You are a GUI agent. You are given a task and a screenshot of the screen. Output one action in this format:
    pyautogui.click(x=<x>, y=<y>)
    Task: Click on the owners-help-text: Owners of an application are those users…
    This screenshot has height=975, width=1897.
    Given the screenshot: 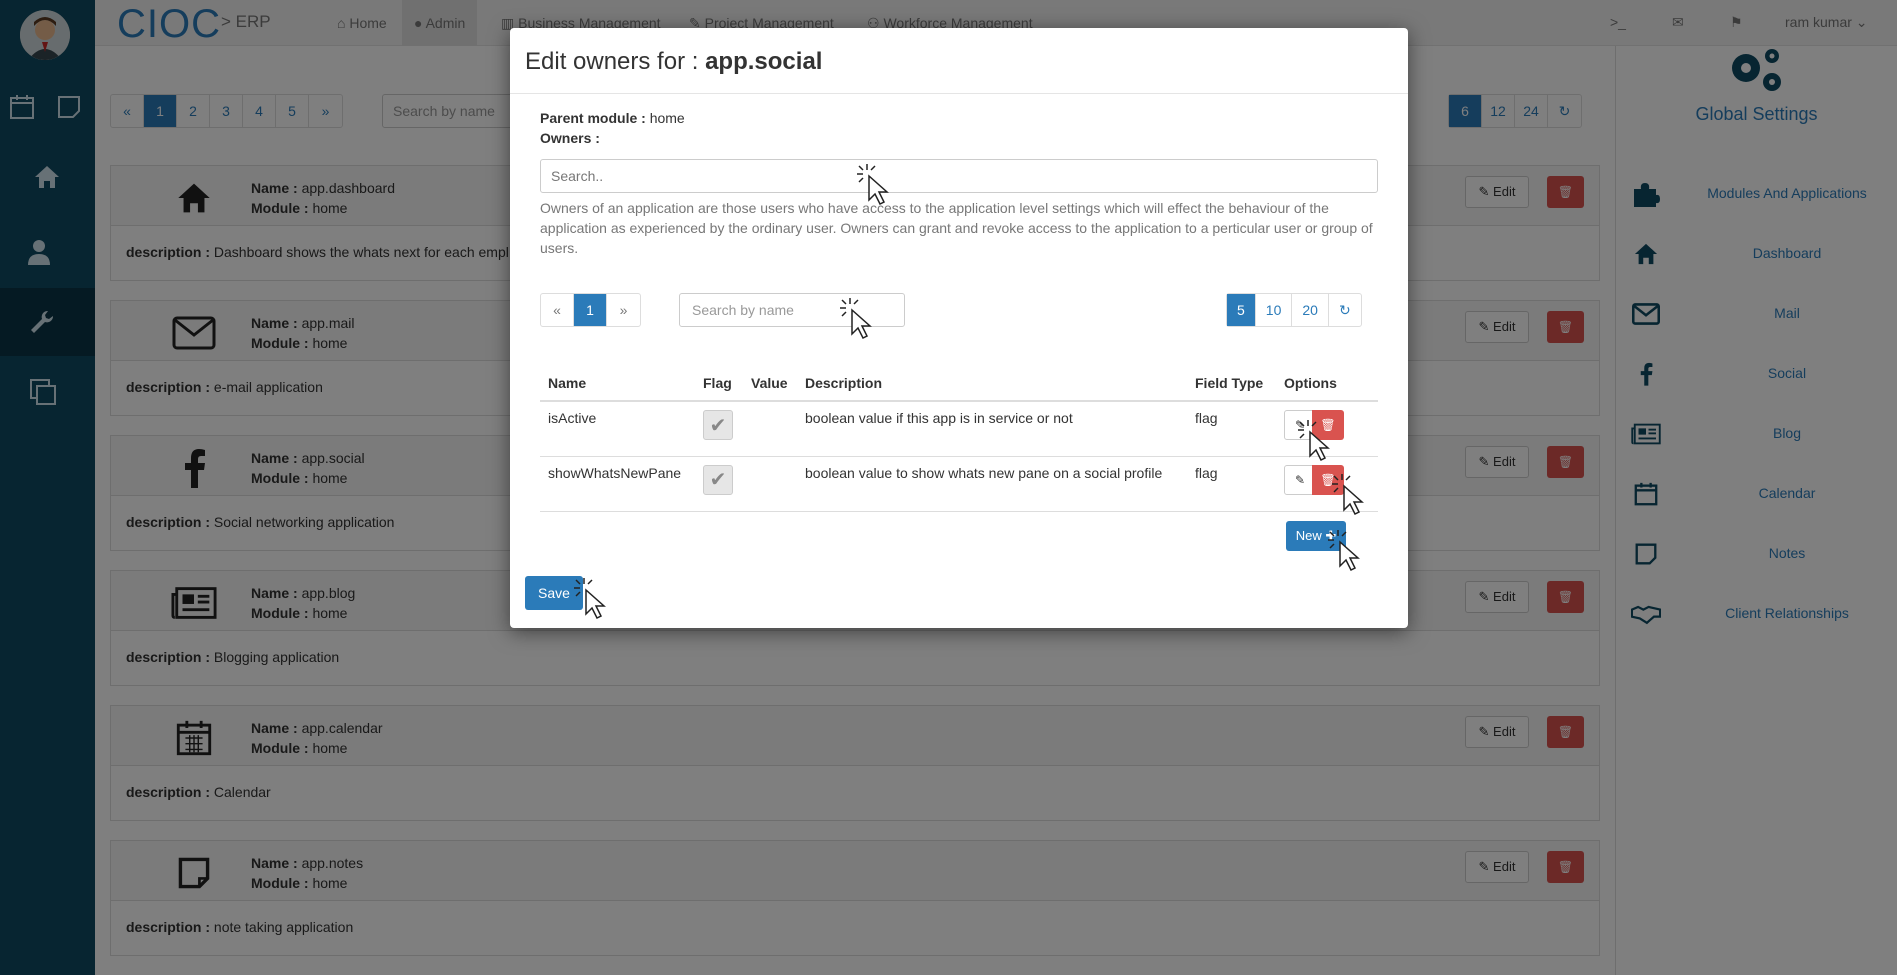 What is the action you would take?
    pyautogui.click(x=956, y=228)
    